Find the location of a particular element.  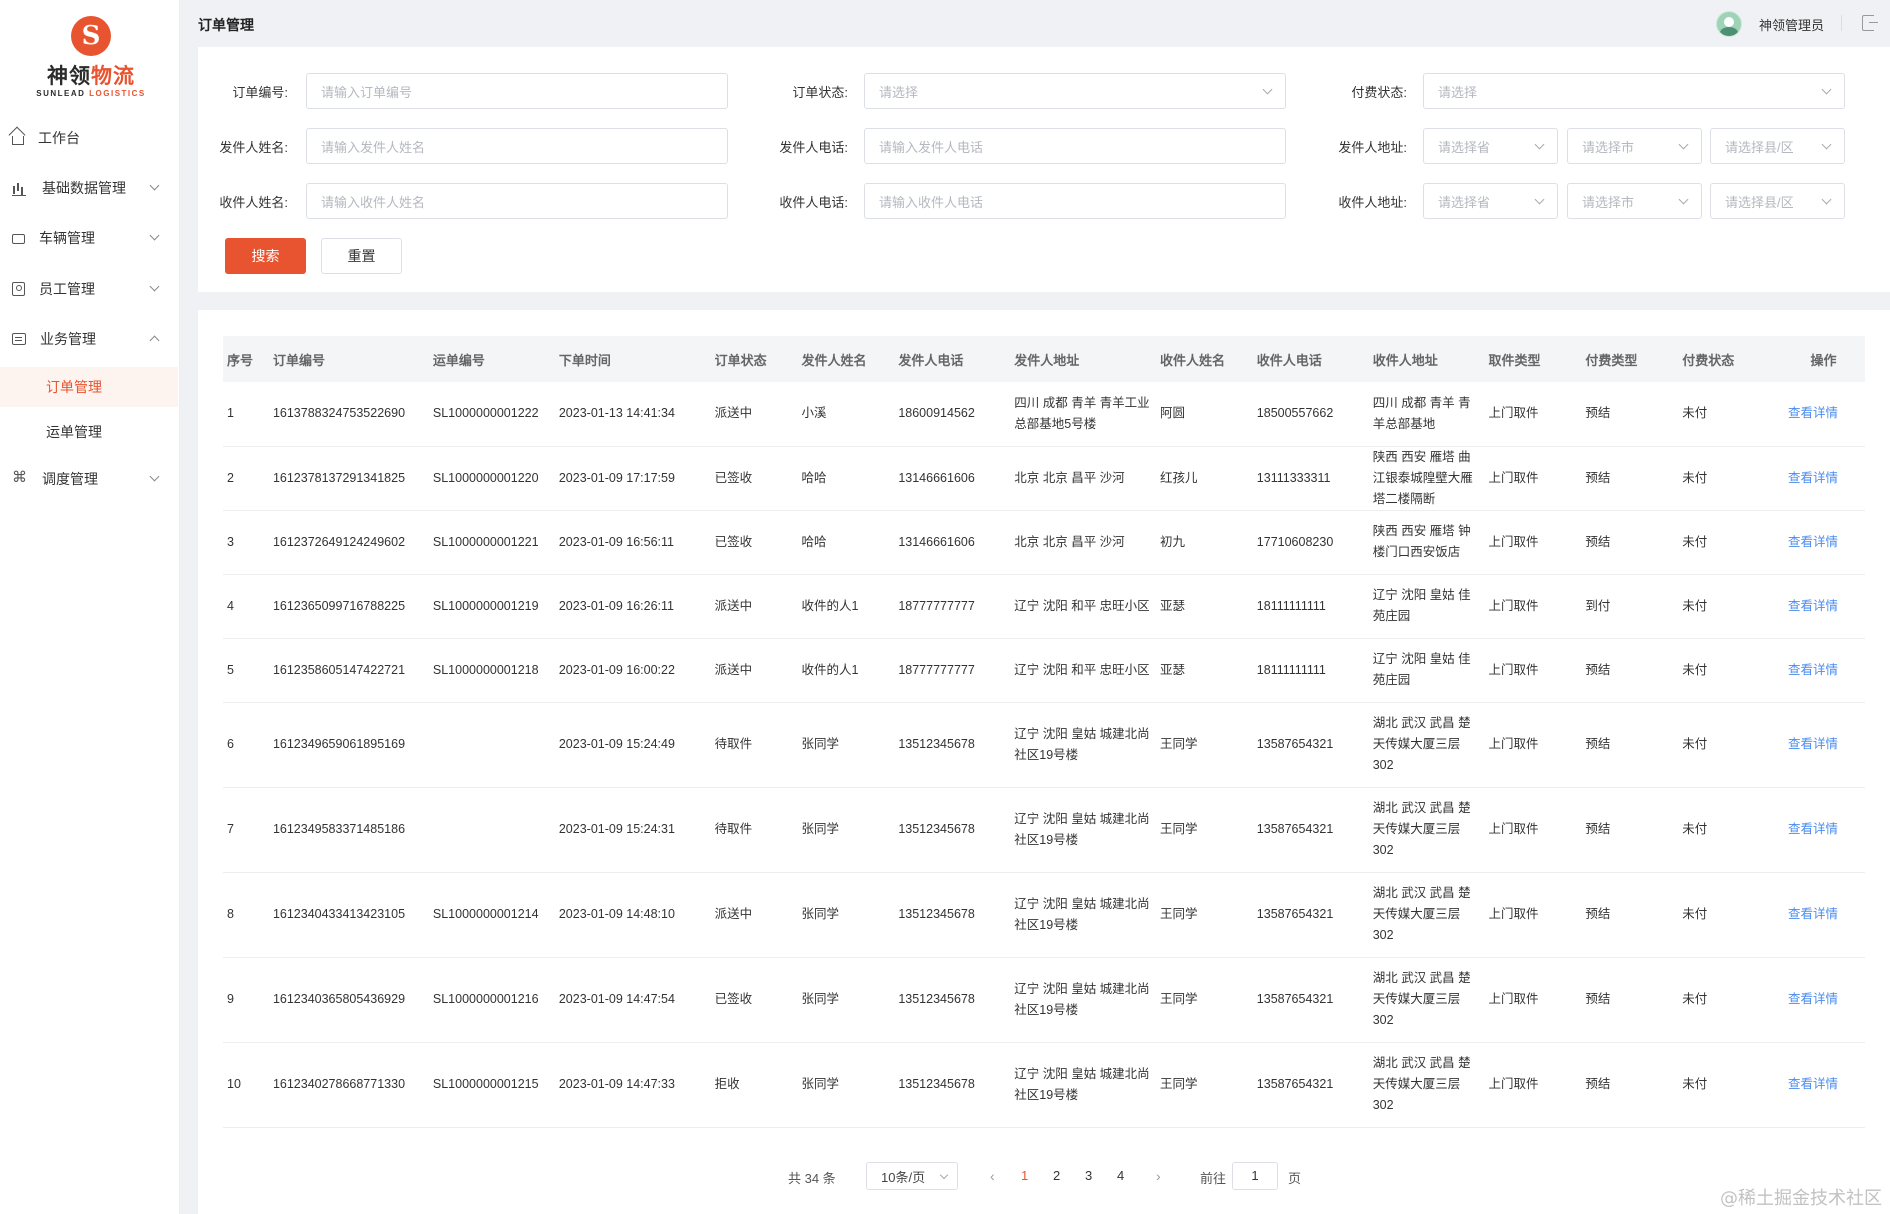

page-2: 2 is located at coordinates (1056, 1175).